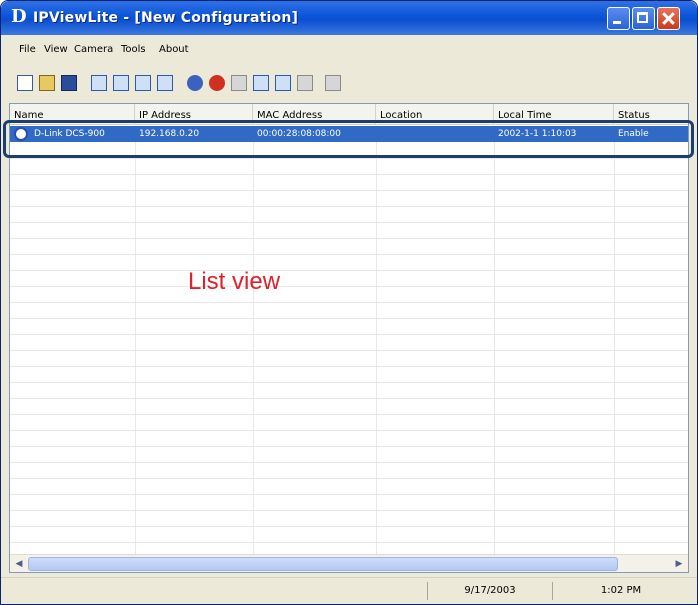  What do you see at coordinates (19, 16) in the screenshot?
I see `app-logo: D` at bounding box center [19, 16].